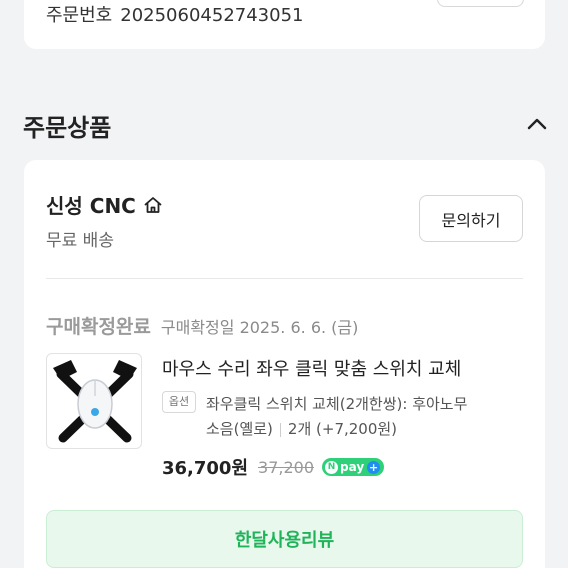 Image resolution: width=568 pixels, height=568 pixels. I want to click on order-number-value: 2025060452743051, so click(212, 15).